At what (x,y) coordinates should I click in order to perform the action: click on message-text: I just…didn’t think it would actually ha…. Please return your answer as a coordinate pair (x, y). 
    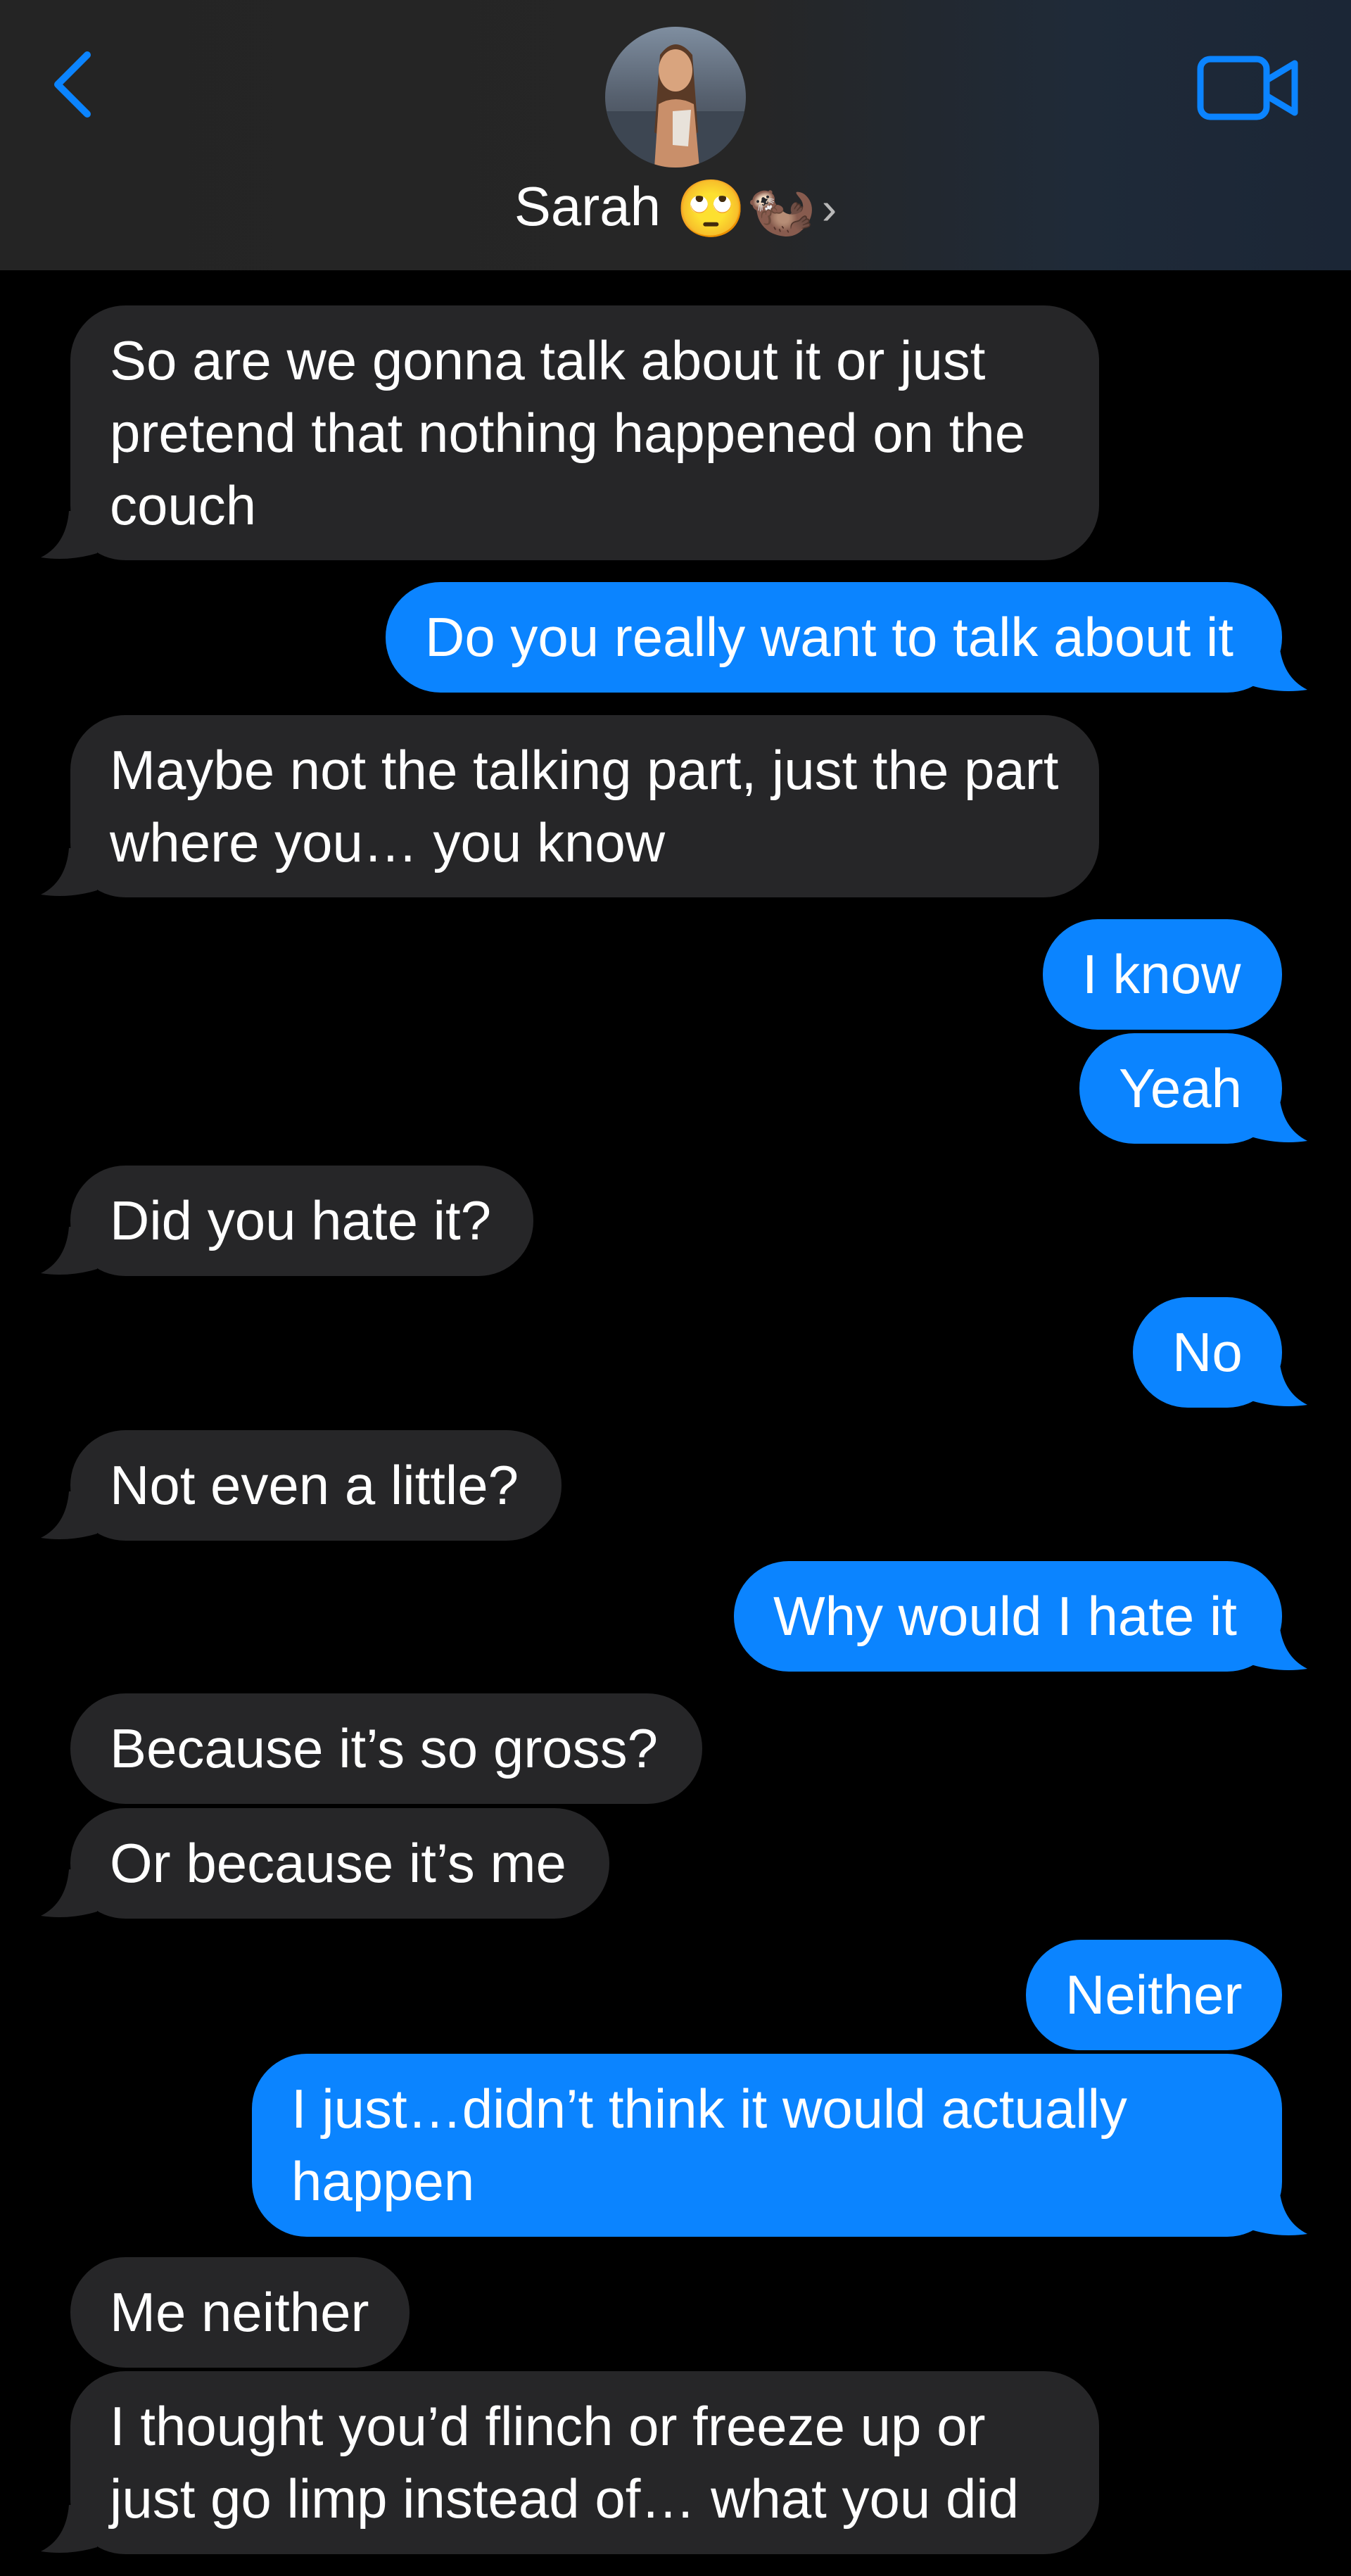
    Looking at the image, I should click on (709, 2145).